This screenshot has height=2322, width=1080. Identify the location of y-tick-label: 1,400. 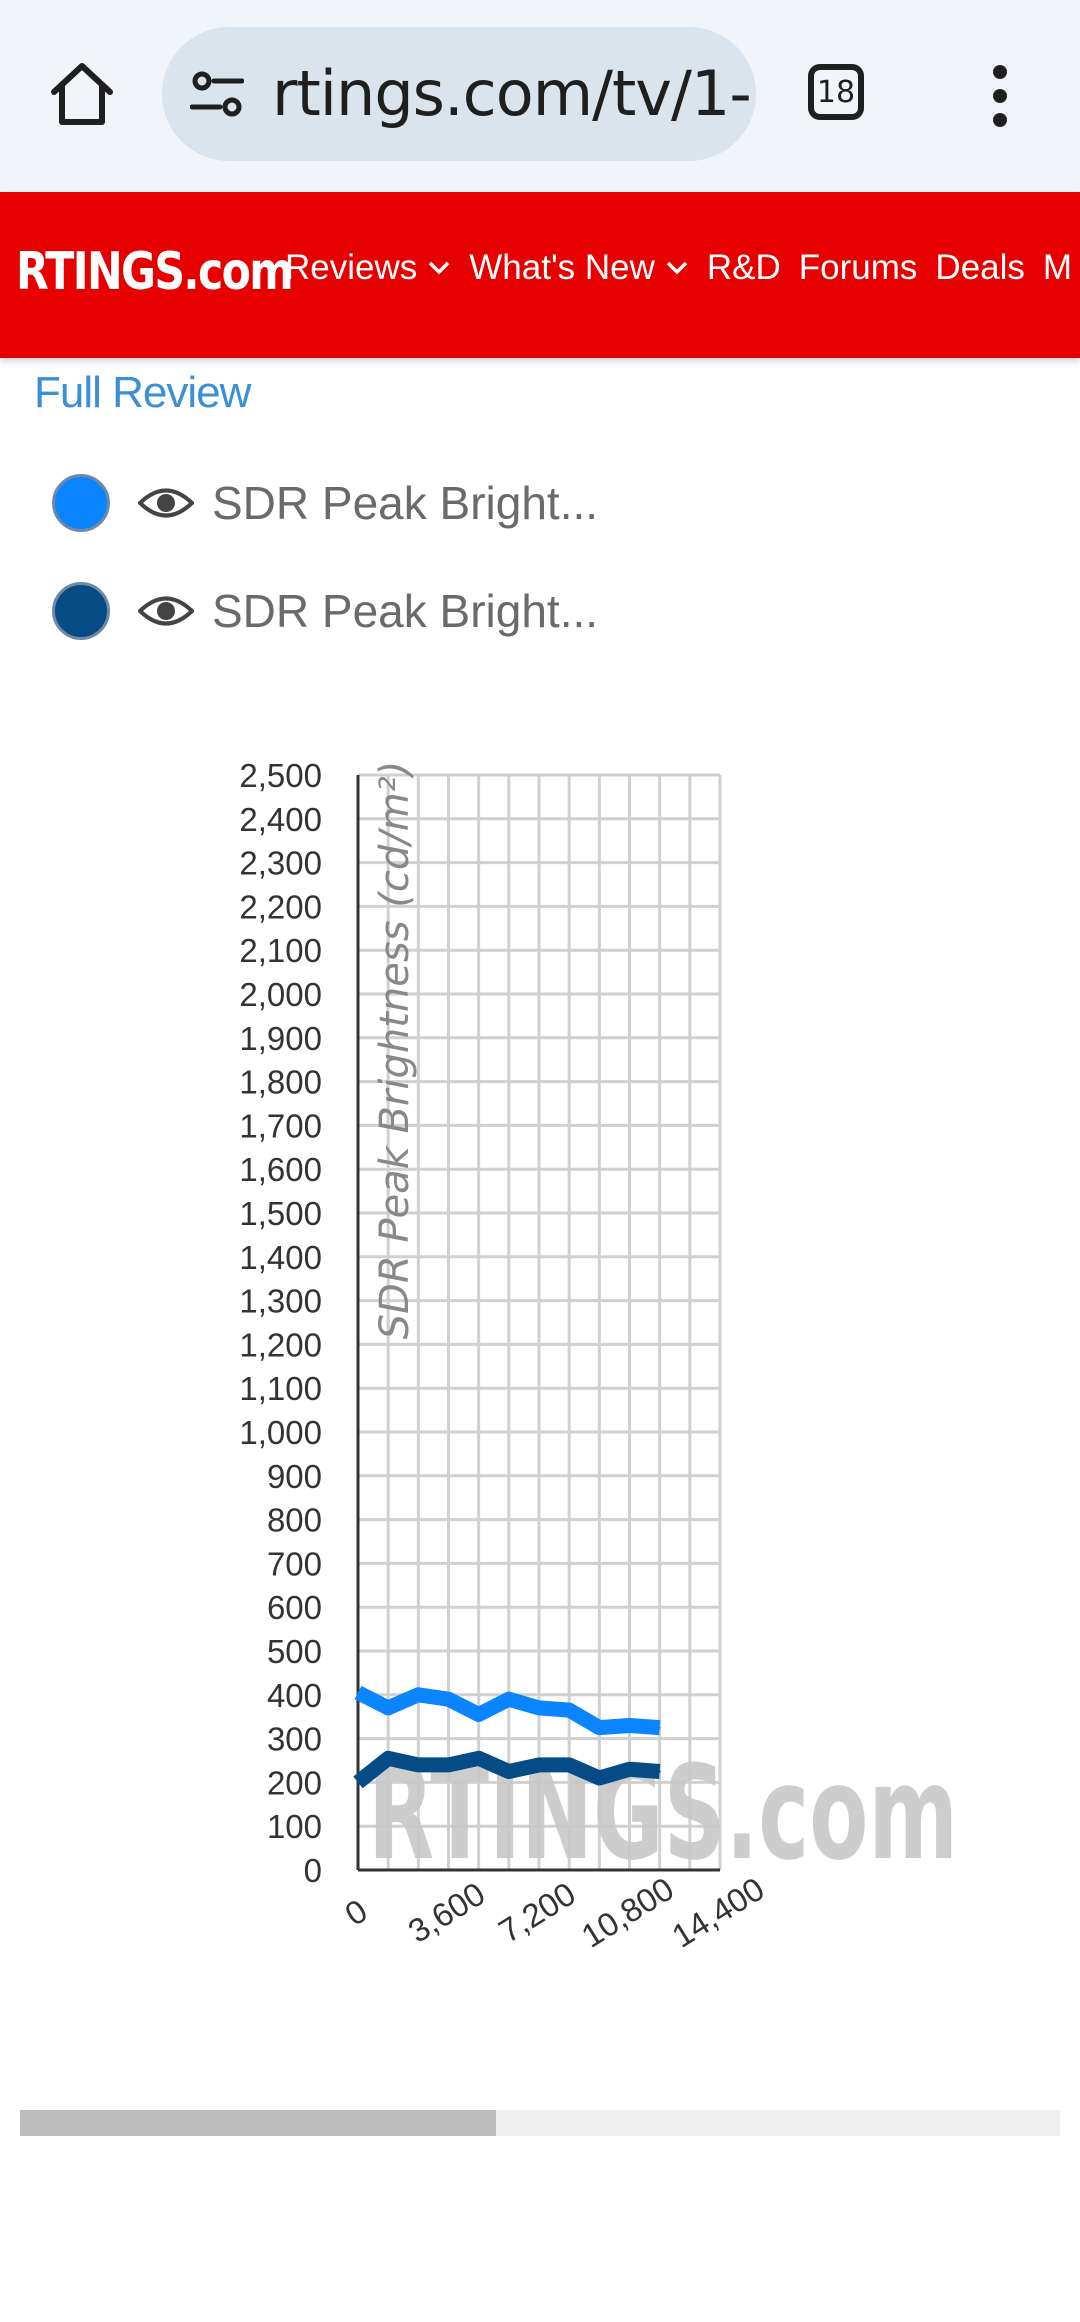
(280, 1257).